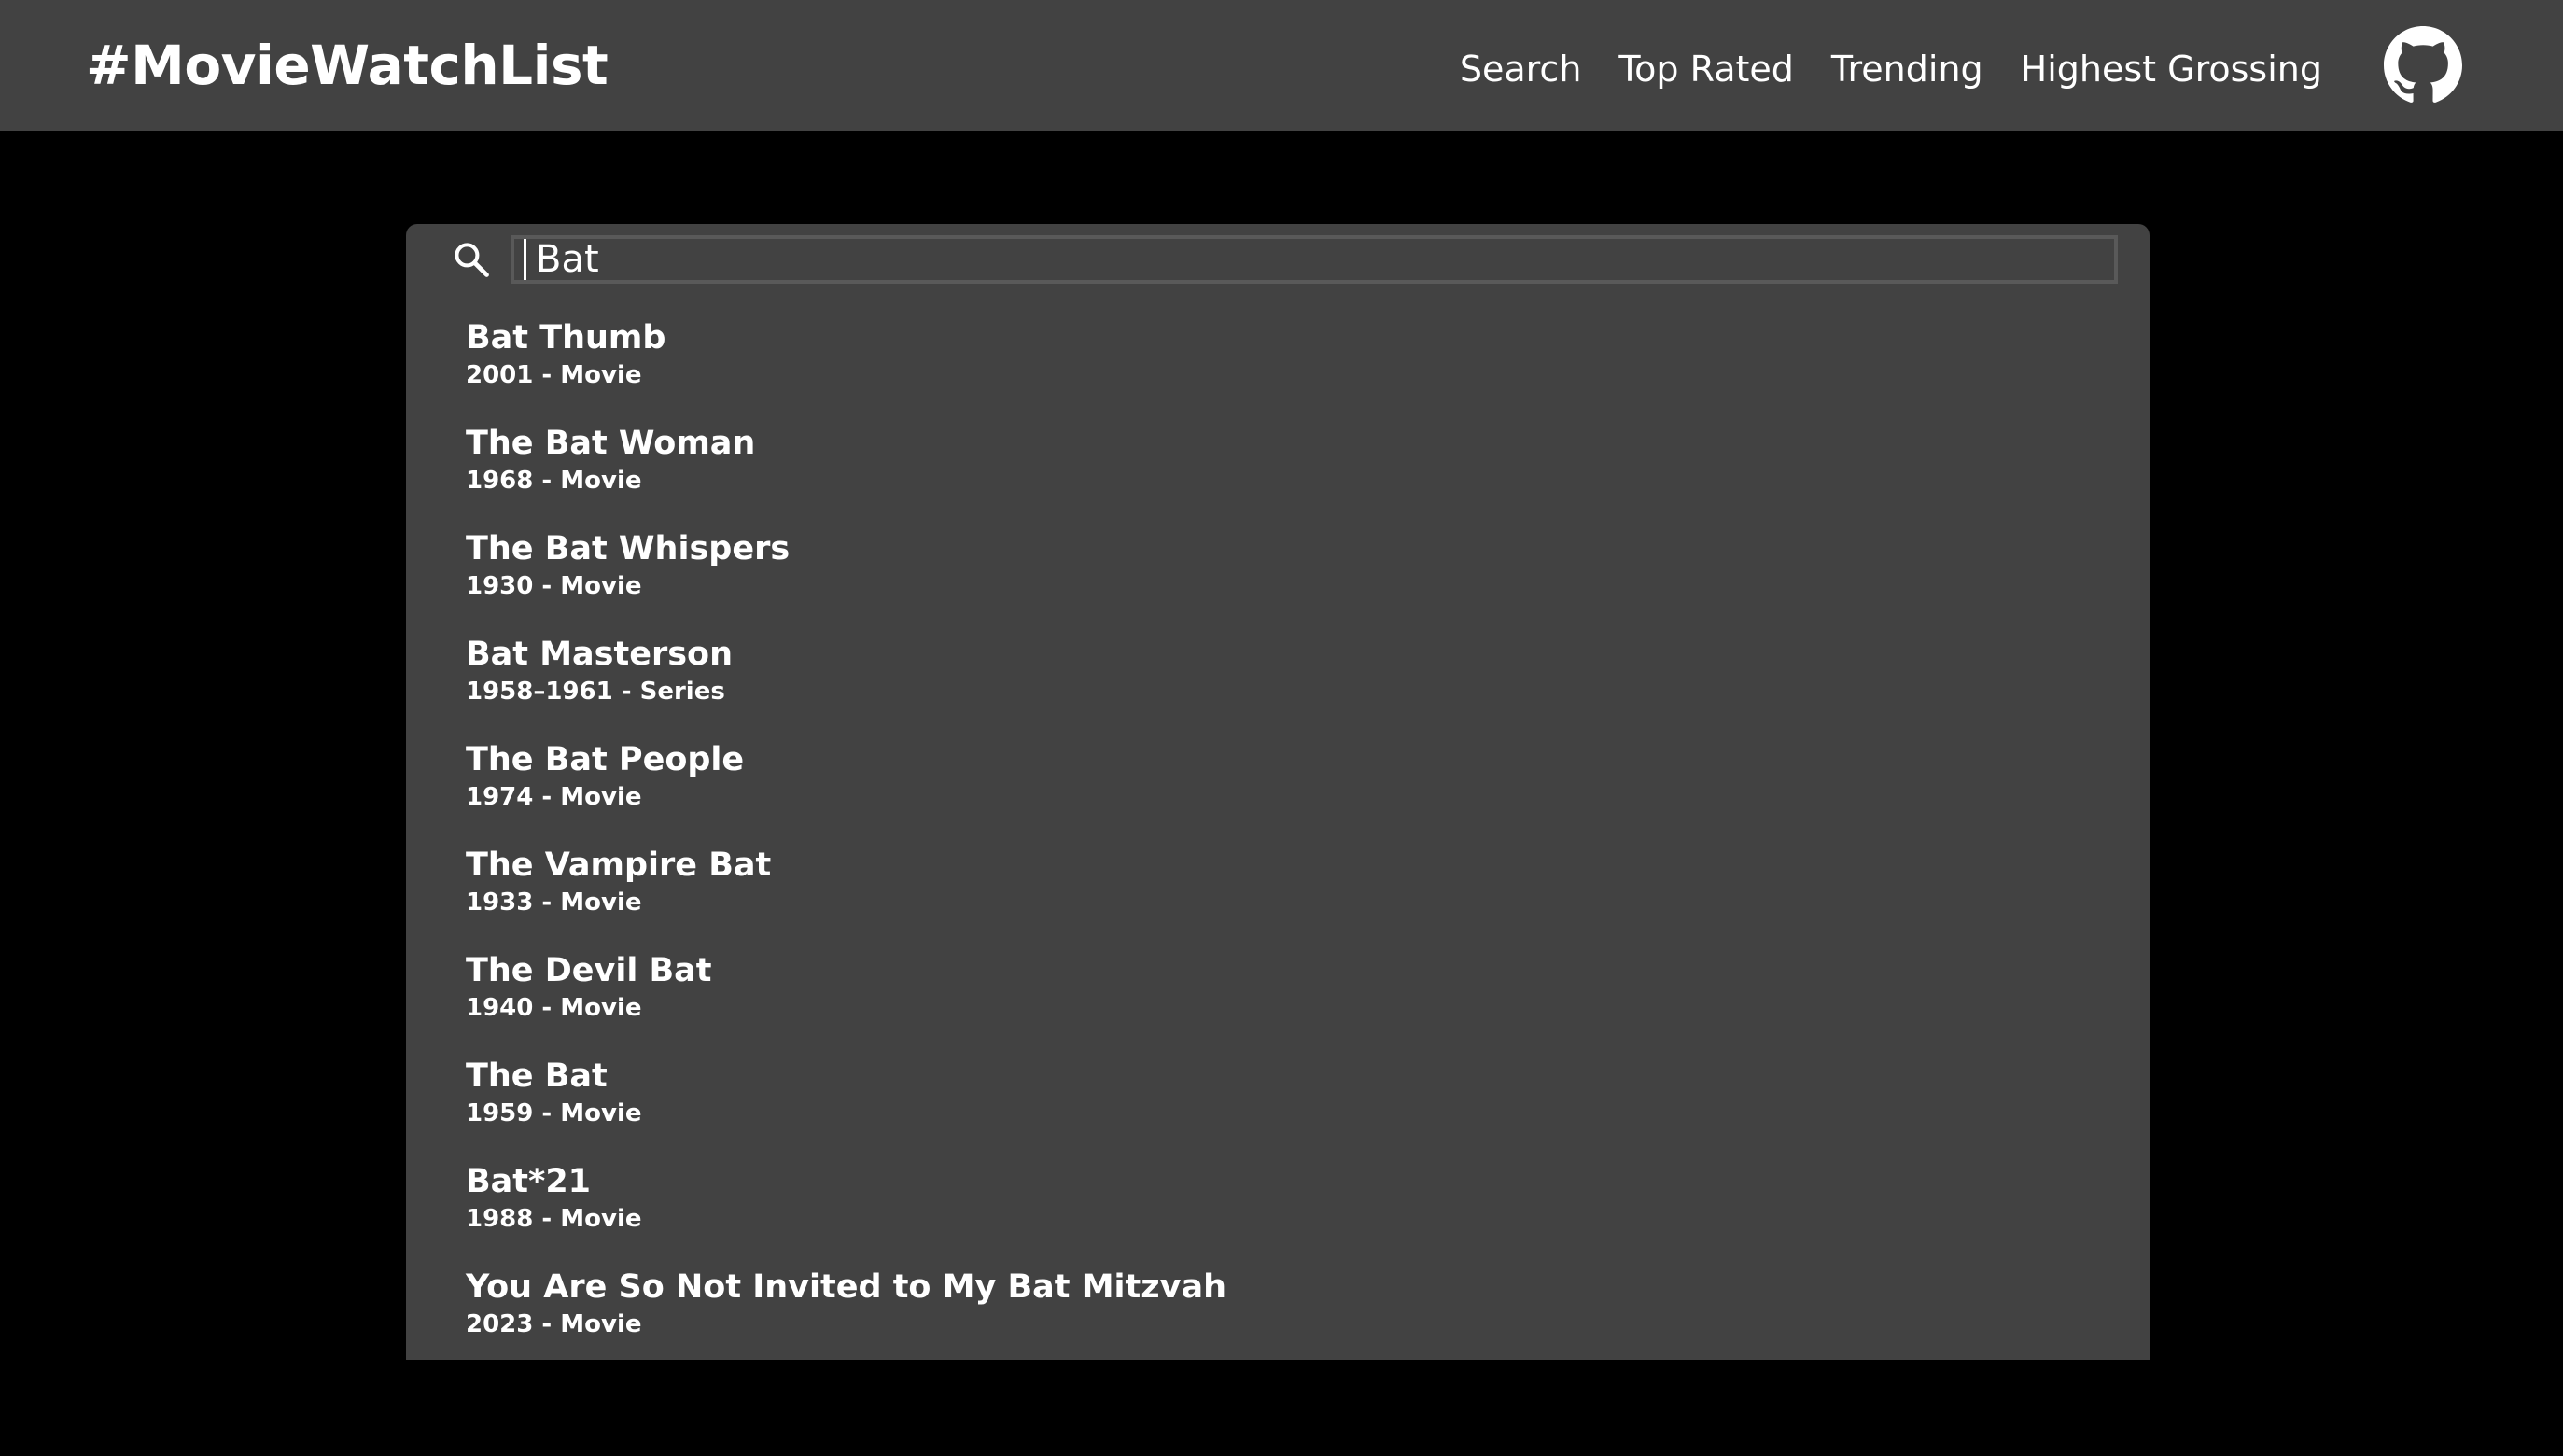  What do you see at coordinates (1705, 69) in the screenshot?
I see `nav-top-rated-link: Top Rated` at bounding box center [1705, 69].